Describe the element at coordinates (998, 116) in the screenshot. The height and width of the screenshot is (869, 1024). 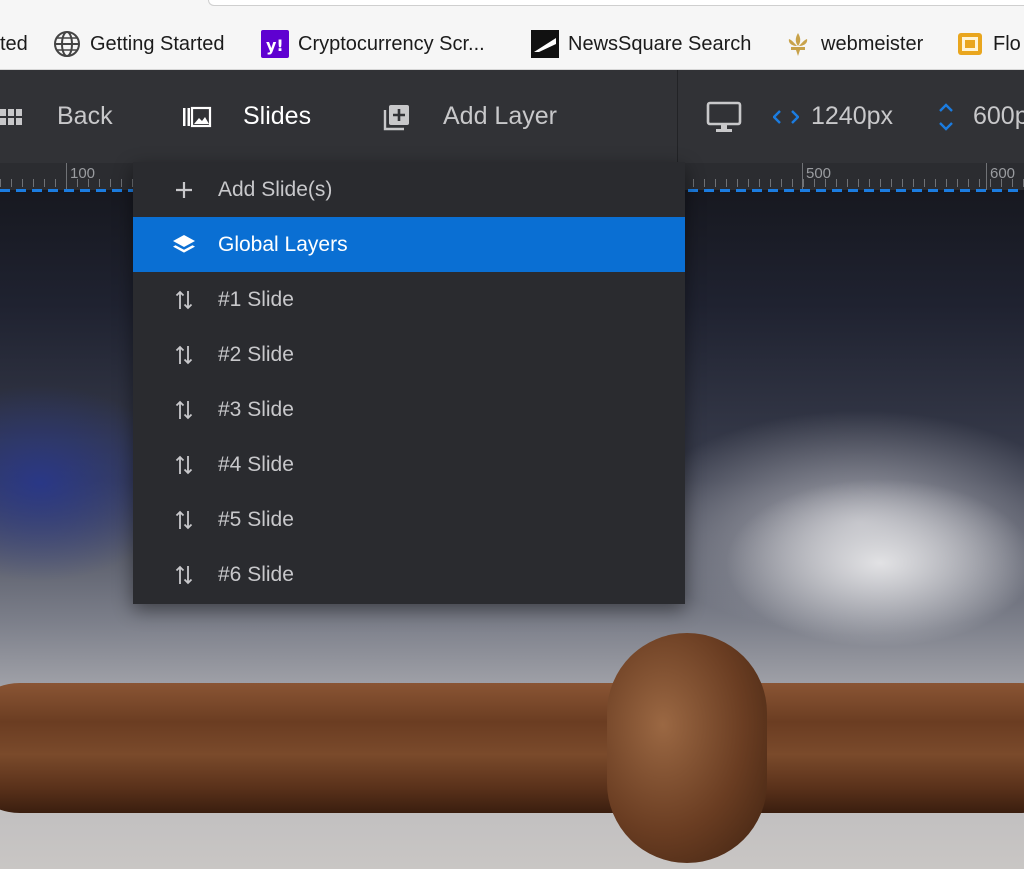
I see `height-value: 600p` at that location.